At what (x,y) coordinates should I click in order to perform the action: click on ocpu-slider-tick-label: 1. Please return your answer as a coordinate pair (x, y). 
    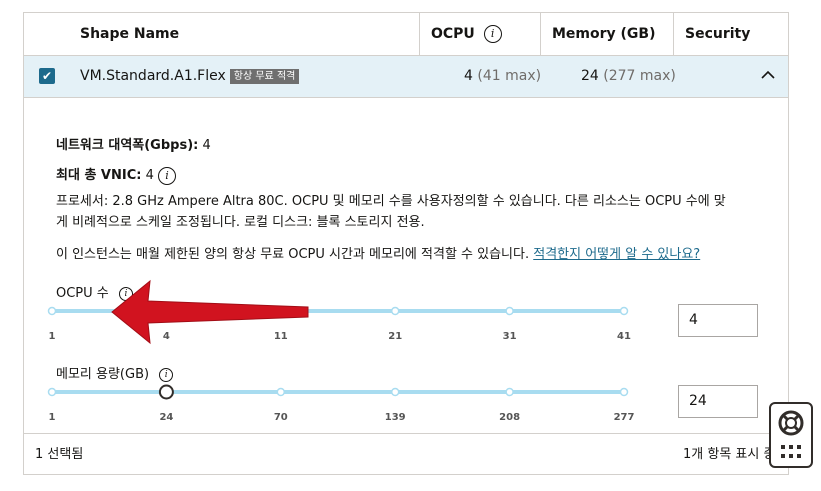
    Looking at the image, I should click on (52, 335).